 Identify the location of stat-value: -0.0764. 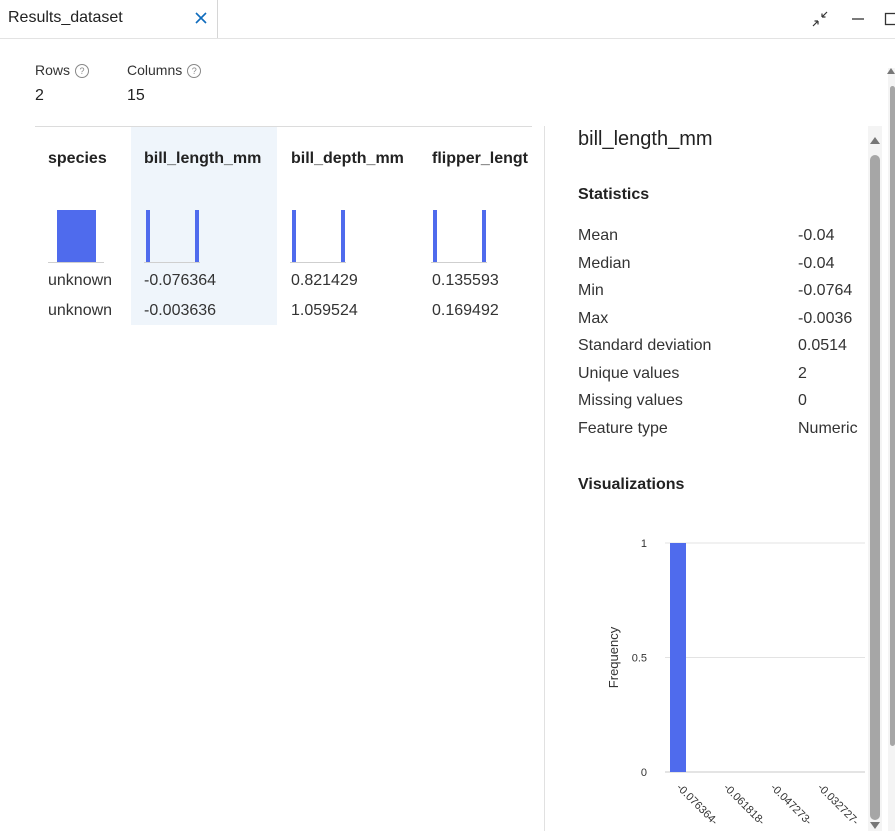
(825, 290).